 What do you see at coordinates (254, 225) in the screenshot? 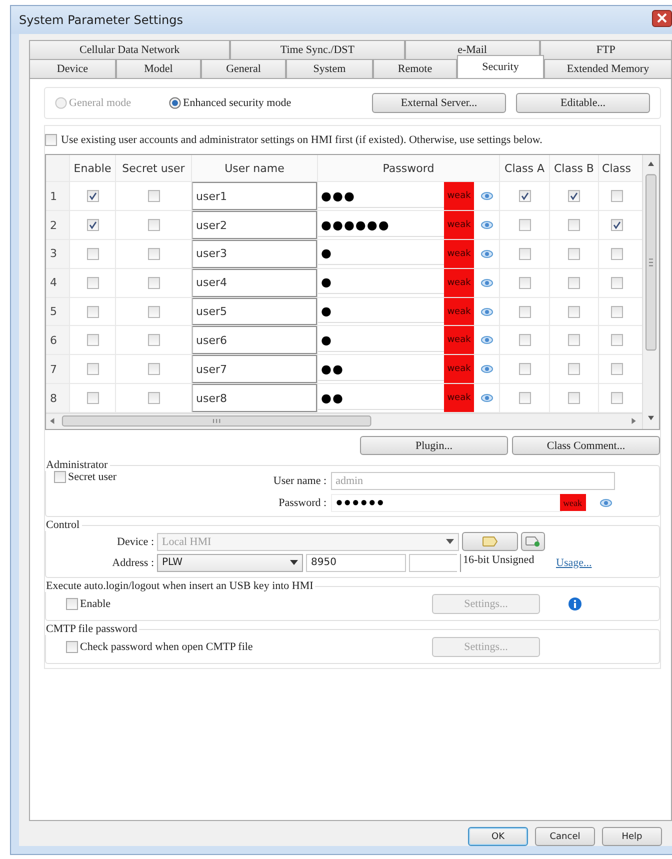
I see `user-name-field: user2` at bounding box center [254, 225].